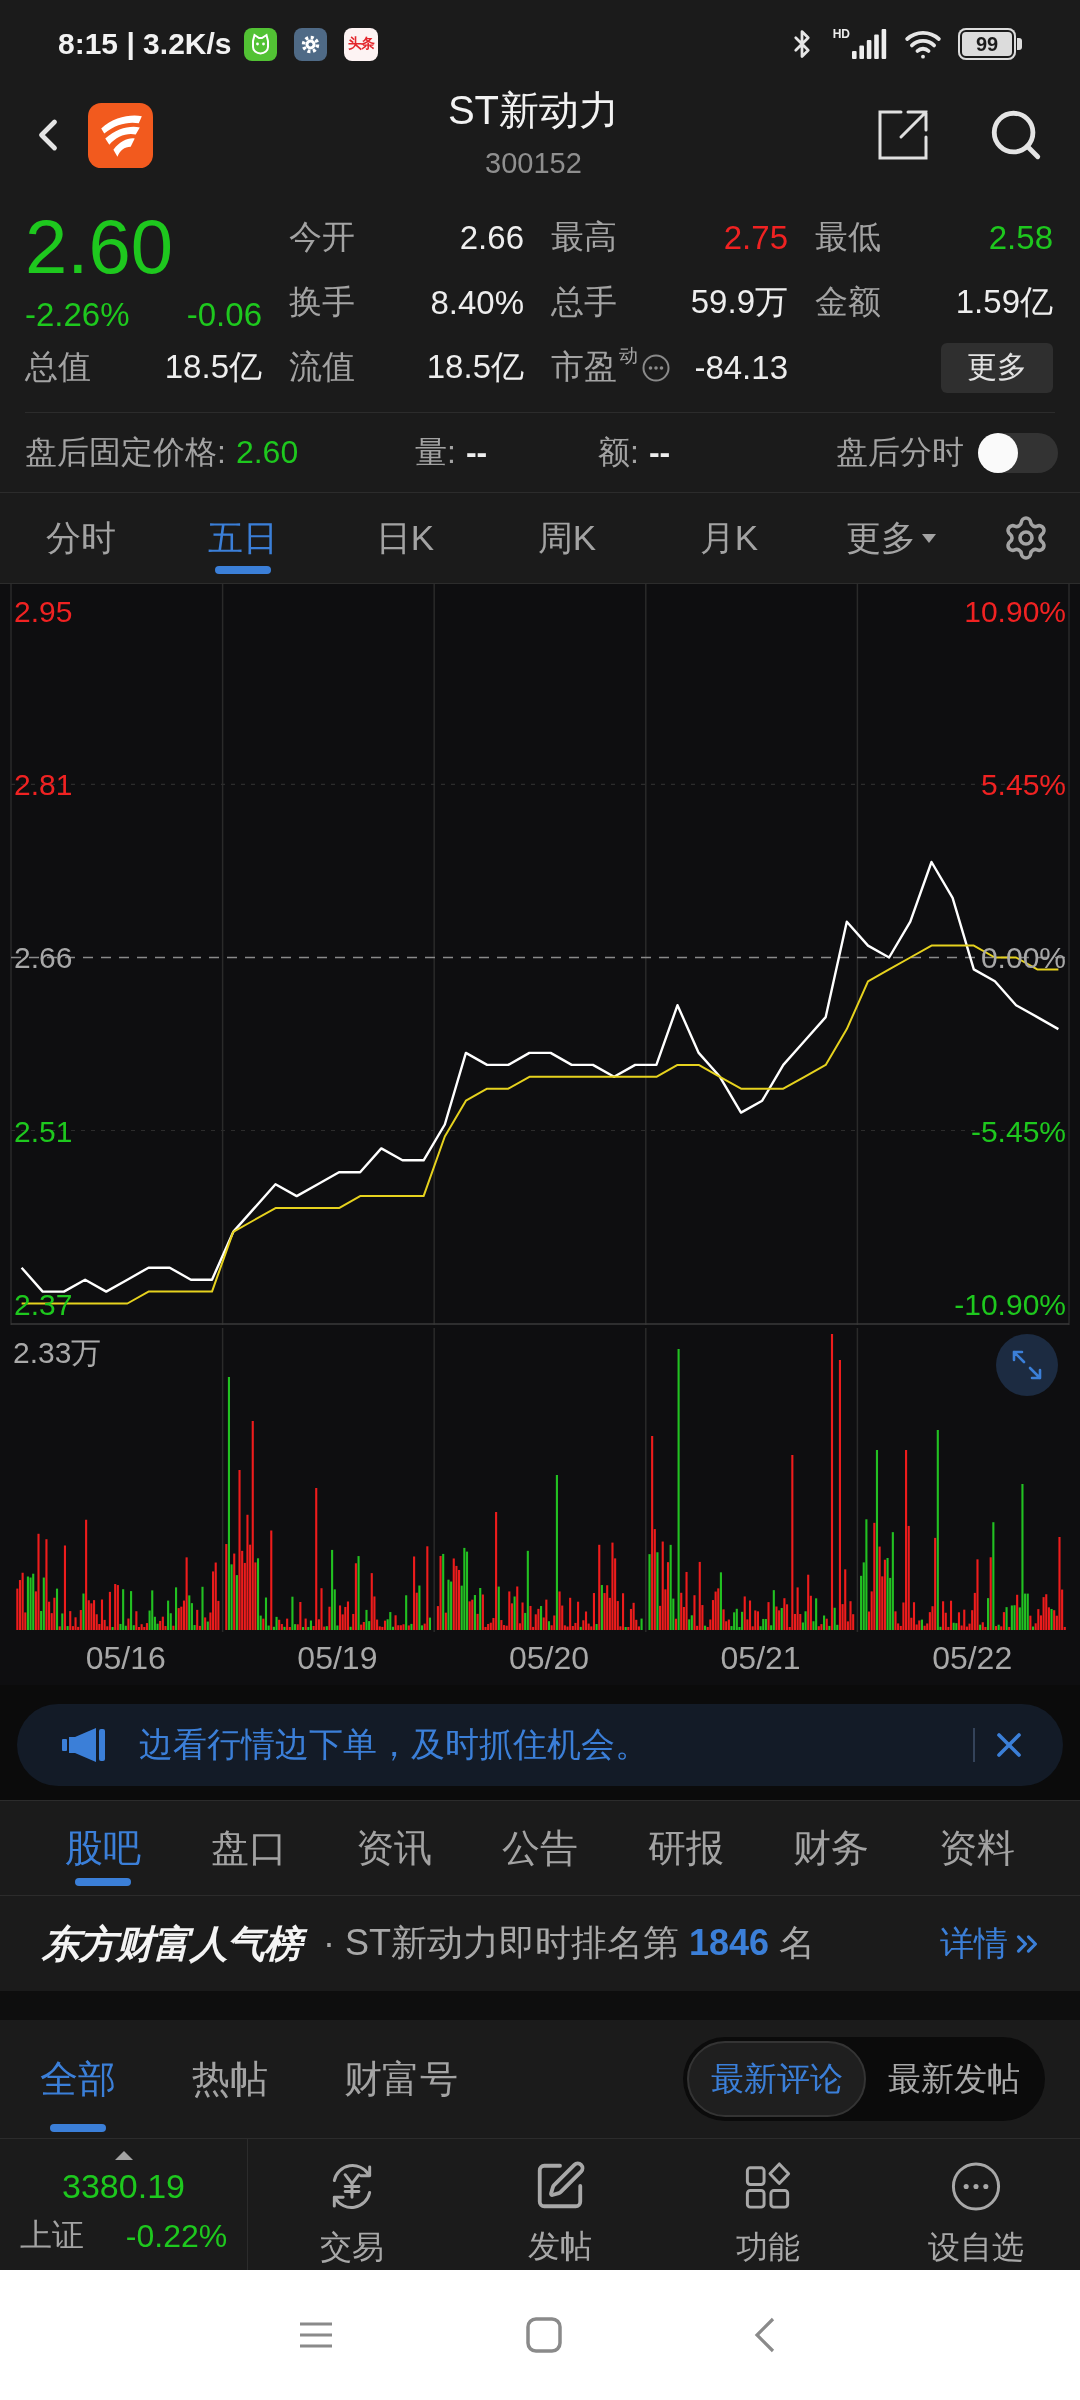  What do you see at coordinates (540, 1848) in the screenshot?
I see `section-tab: 公告` at bounding box center [540, 1848].